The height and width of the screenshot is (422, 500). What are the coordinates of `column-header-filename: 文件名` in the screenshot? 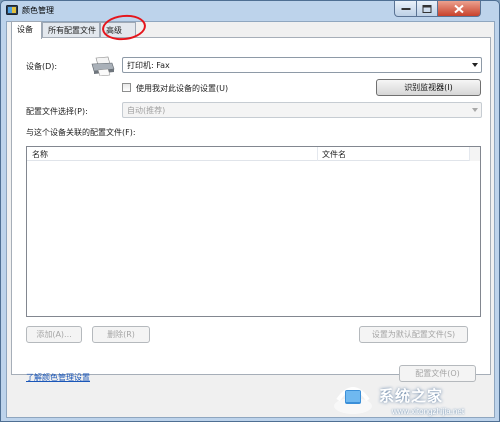 It's located at (334, 154).